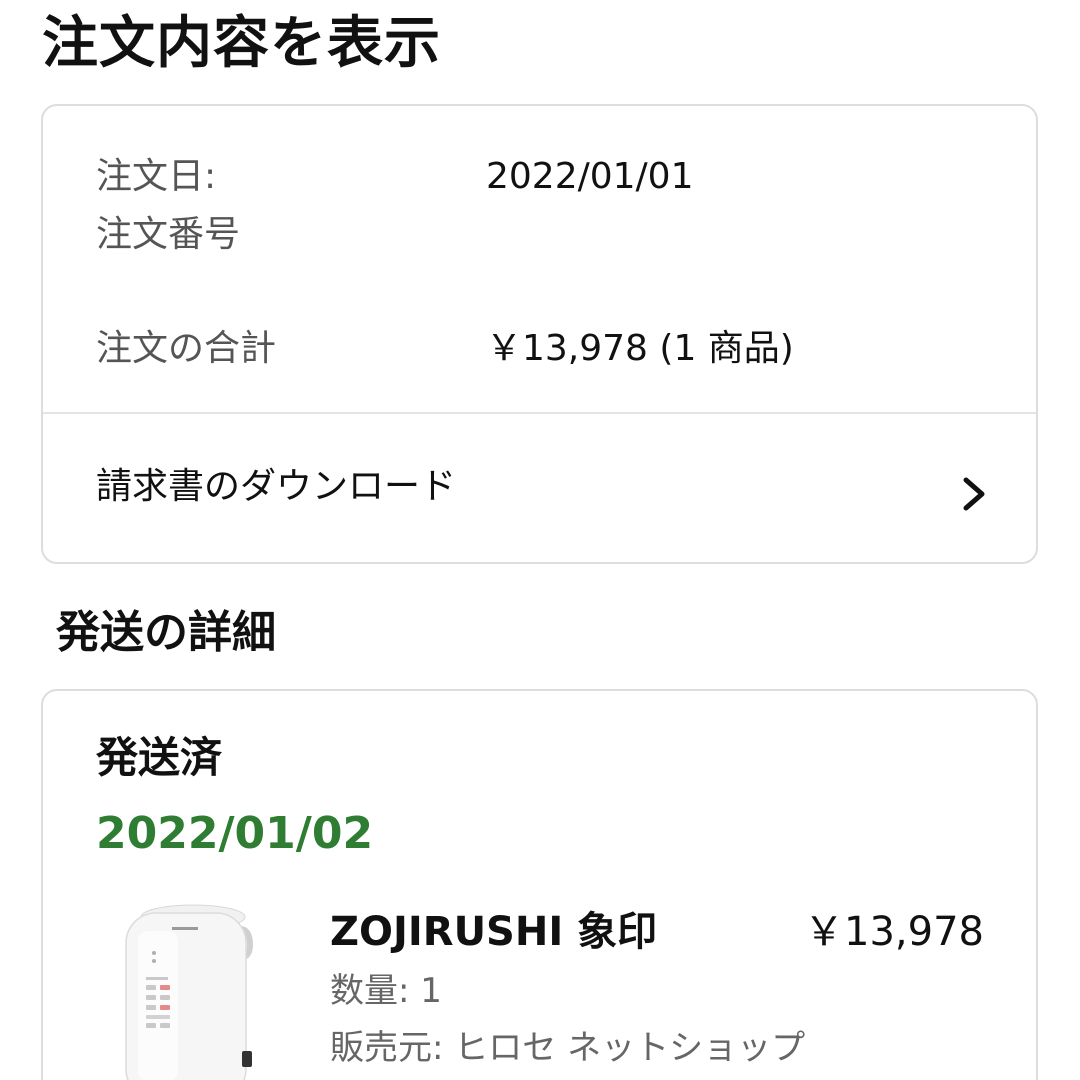  I want to click on order-total-label: 注文の合計, so click(186, 348).